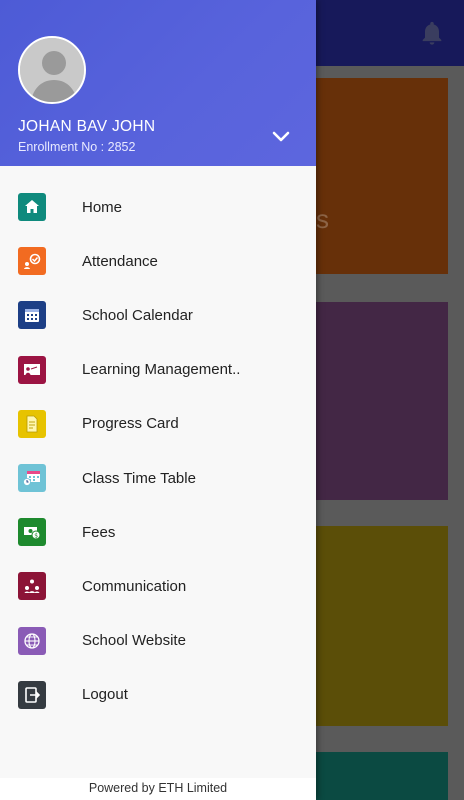 This screenshot has height=800, width=464. What do you see at coordinates (32, 694) in the screenshot?
I see `logout-icon` at bounding box center [32, 694].